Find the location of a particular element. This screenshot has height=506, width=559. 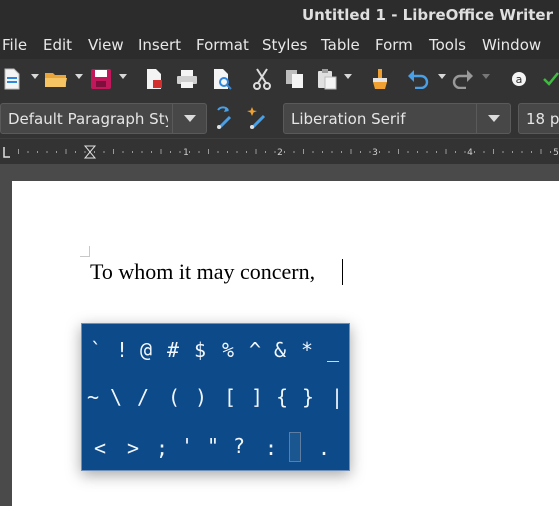

open-dropdown-arrow is located at coordinates (79, 76).